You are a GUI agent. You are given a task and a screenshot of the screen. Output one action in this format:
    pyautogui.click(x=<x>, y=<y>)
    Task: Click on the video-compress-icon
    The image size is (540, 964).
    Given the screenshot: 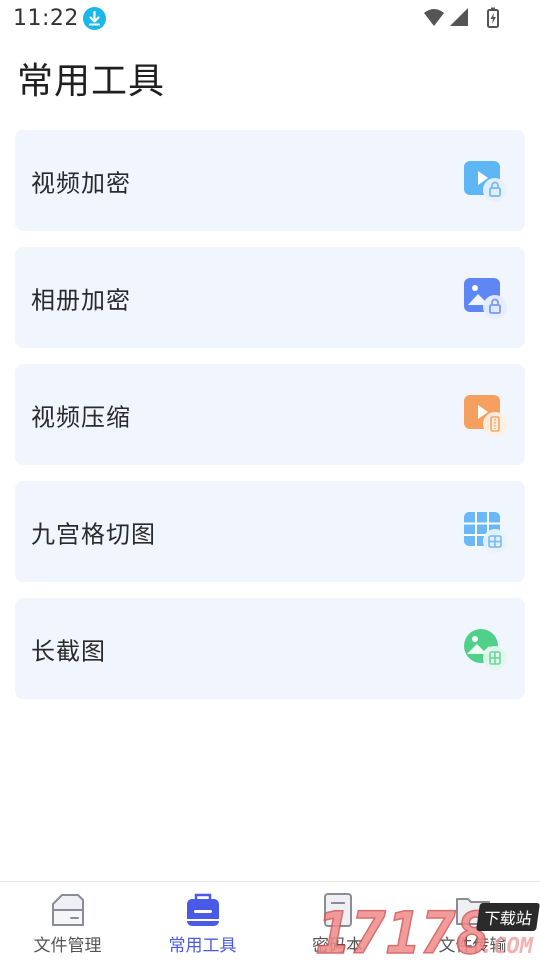 What is the action you would take?
    pyautogui.click(x=486, y=415)
    